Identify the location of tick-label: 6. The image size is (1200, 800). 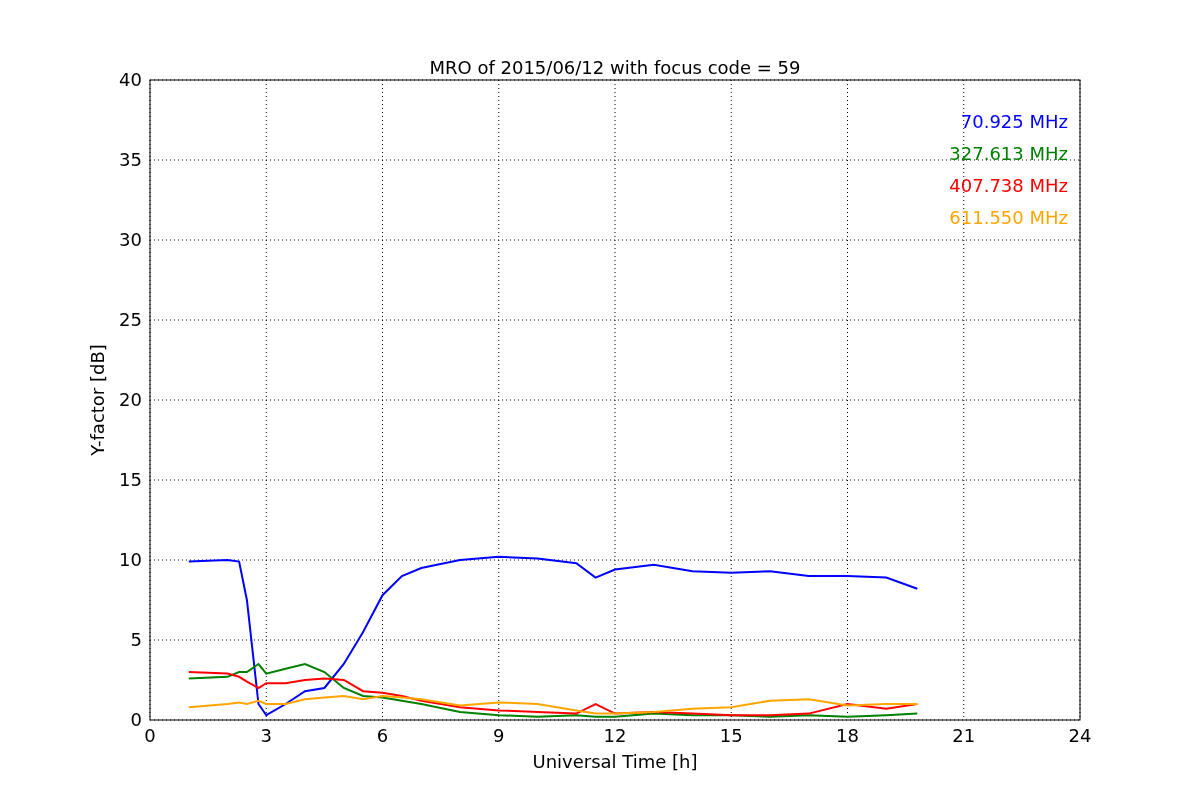
(382, 735).